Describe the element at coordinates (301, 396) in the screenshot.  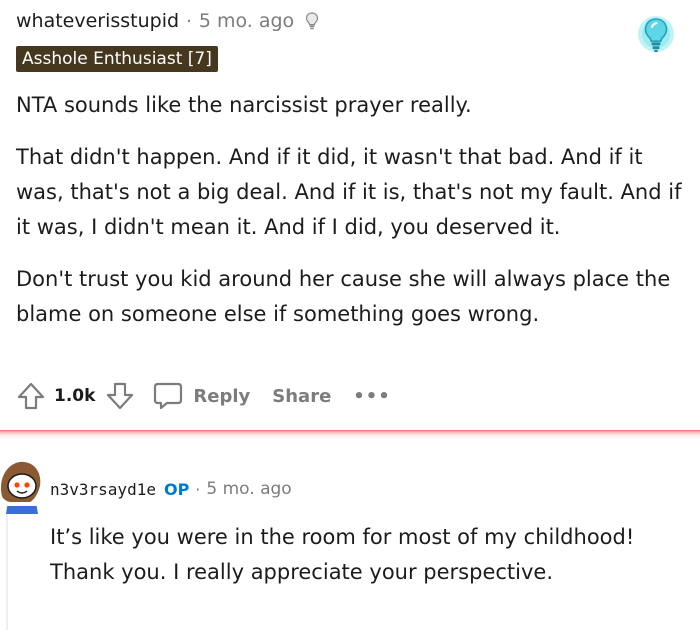
I see `share-button: Share` at that location.